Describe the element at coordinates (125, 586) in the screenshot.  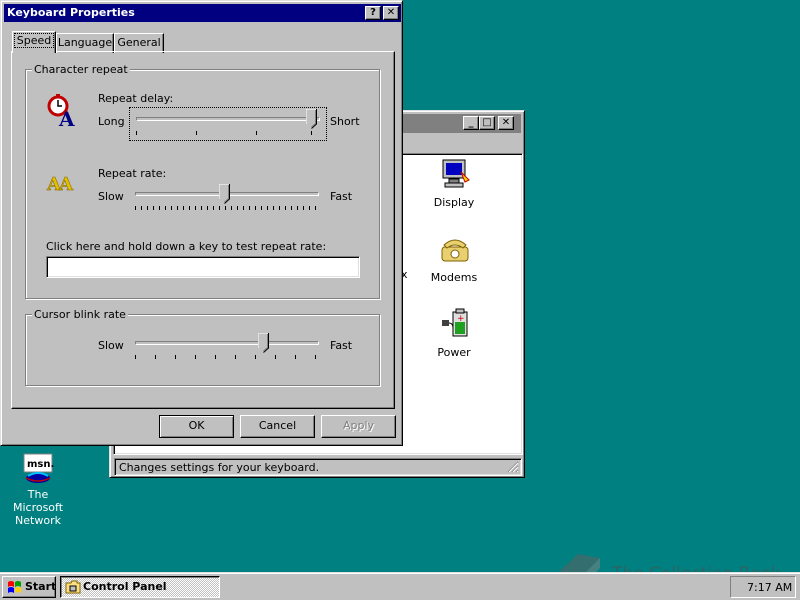
I see `taskbar-item-label: Control Panel` at that location.